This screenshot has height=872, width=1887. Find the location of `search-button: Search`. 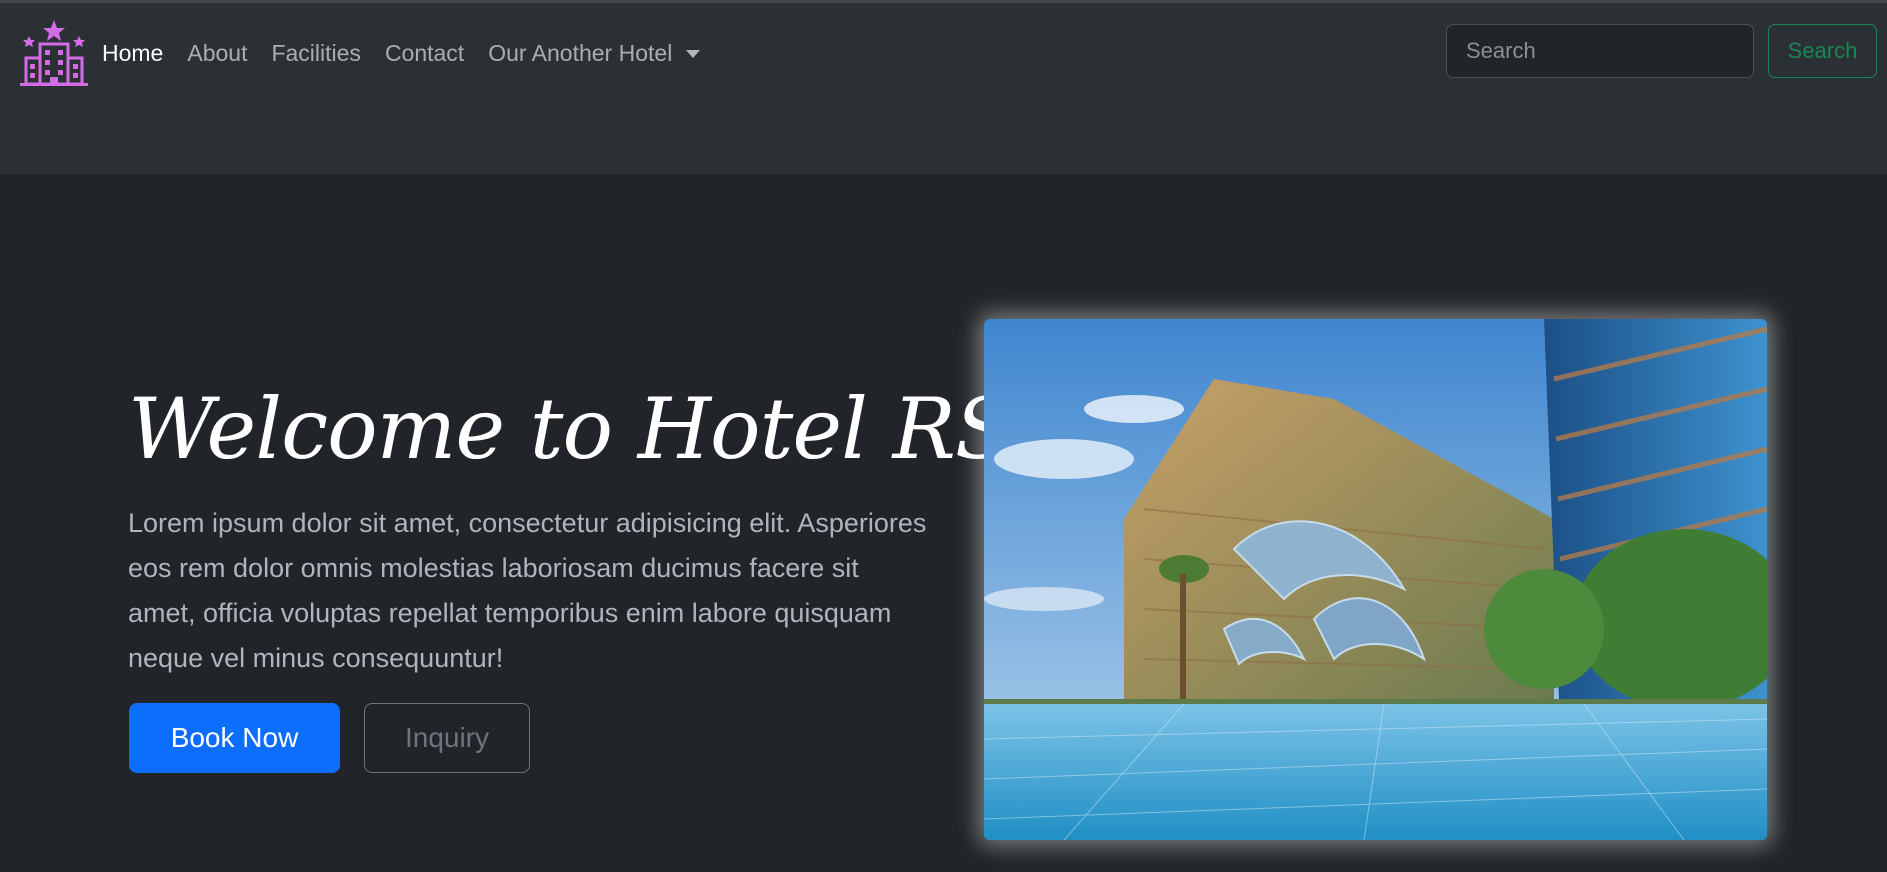

search-button: Search is located at coordinates (1822, 51).